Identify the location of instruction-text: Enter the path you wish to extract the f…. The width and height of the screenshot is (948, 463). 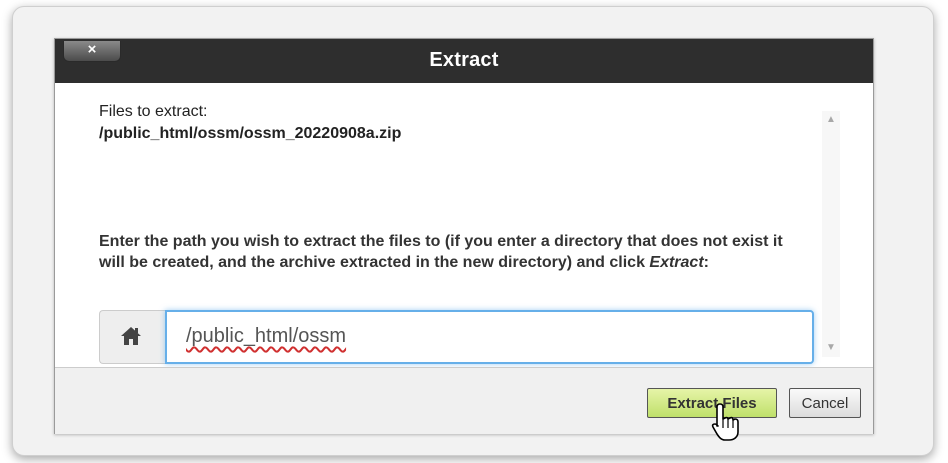
(449, 252).